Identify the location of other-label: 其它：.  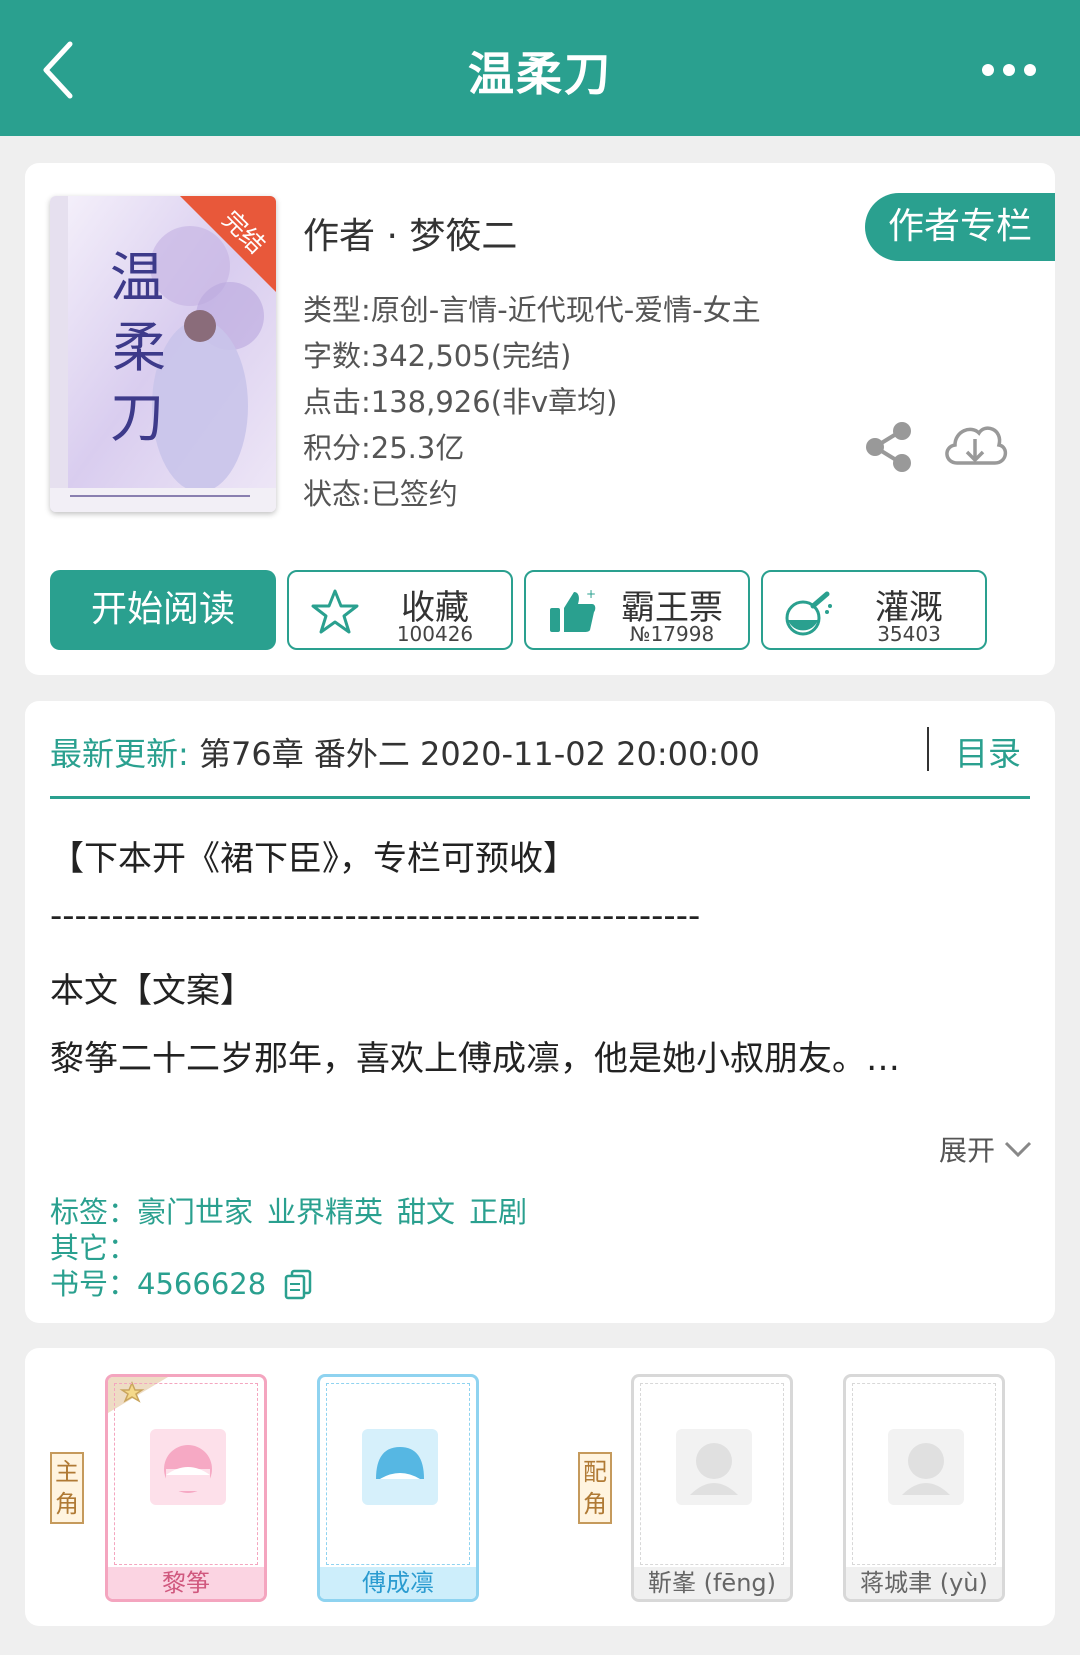
(94, 1248).